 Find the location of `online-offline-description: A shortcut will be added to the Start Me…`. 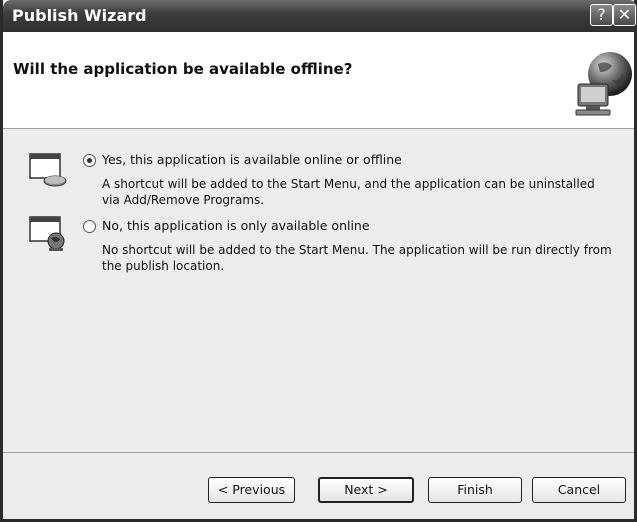

online-offline-description: A shortcut will be added to the Start Me… is located at coordinates (348, 192).